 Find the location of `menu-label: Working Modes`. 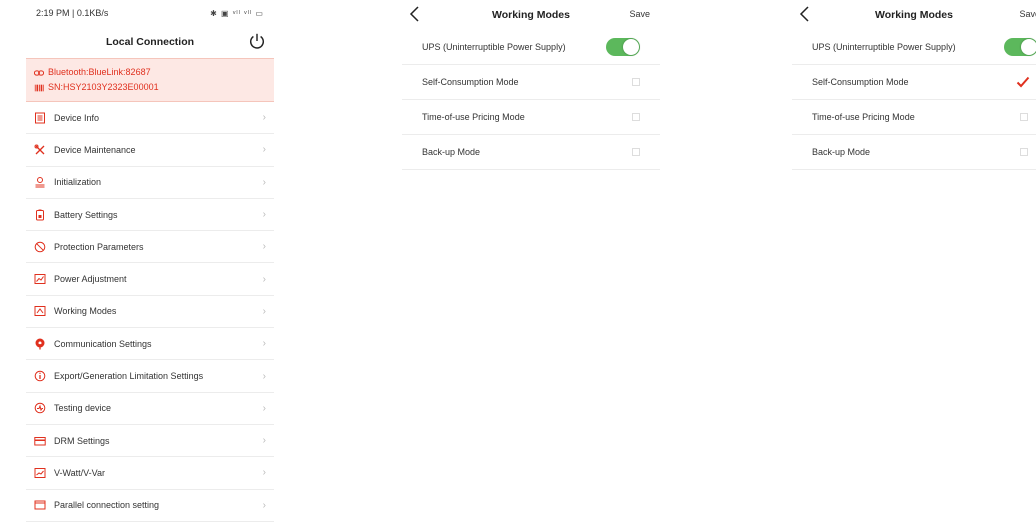

menu-label: Working Modes is located at coordinates (85, 311).